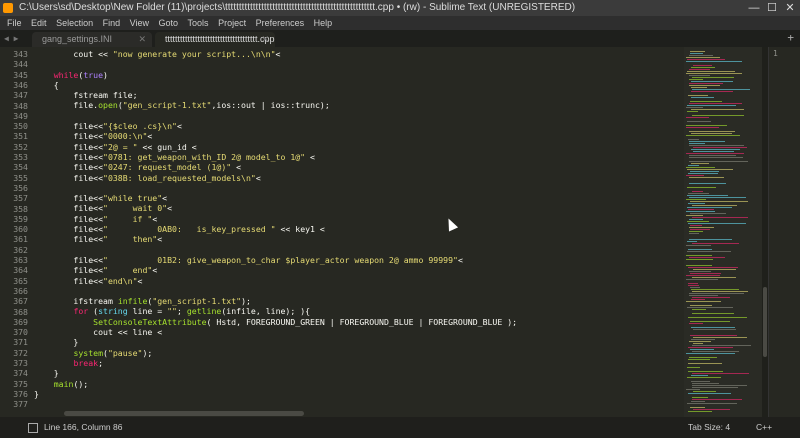  What do you see at coordinates (112, 23) in the screenshot?
I see `menu-find: Find` at bounding box center [112, 23].